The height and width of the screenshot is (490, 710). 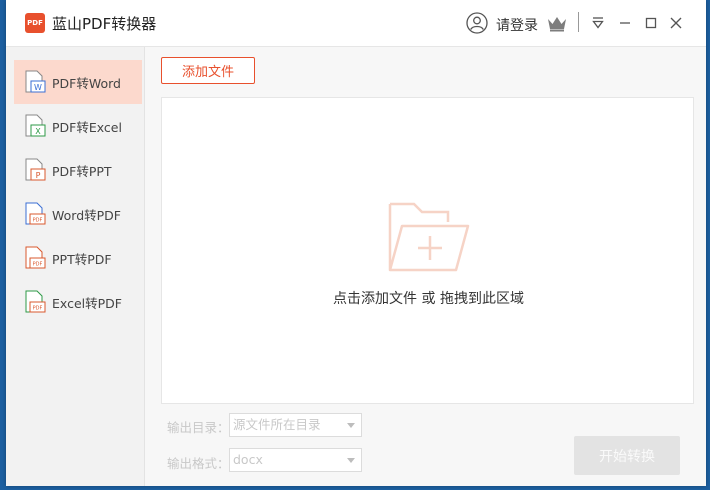 I want to click on ppt-badge: P, so click(x=38, y=175).